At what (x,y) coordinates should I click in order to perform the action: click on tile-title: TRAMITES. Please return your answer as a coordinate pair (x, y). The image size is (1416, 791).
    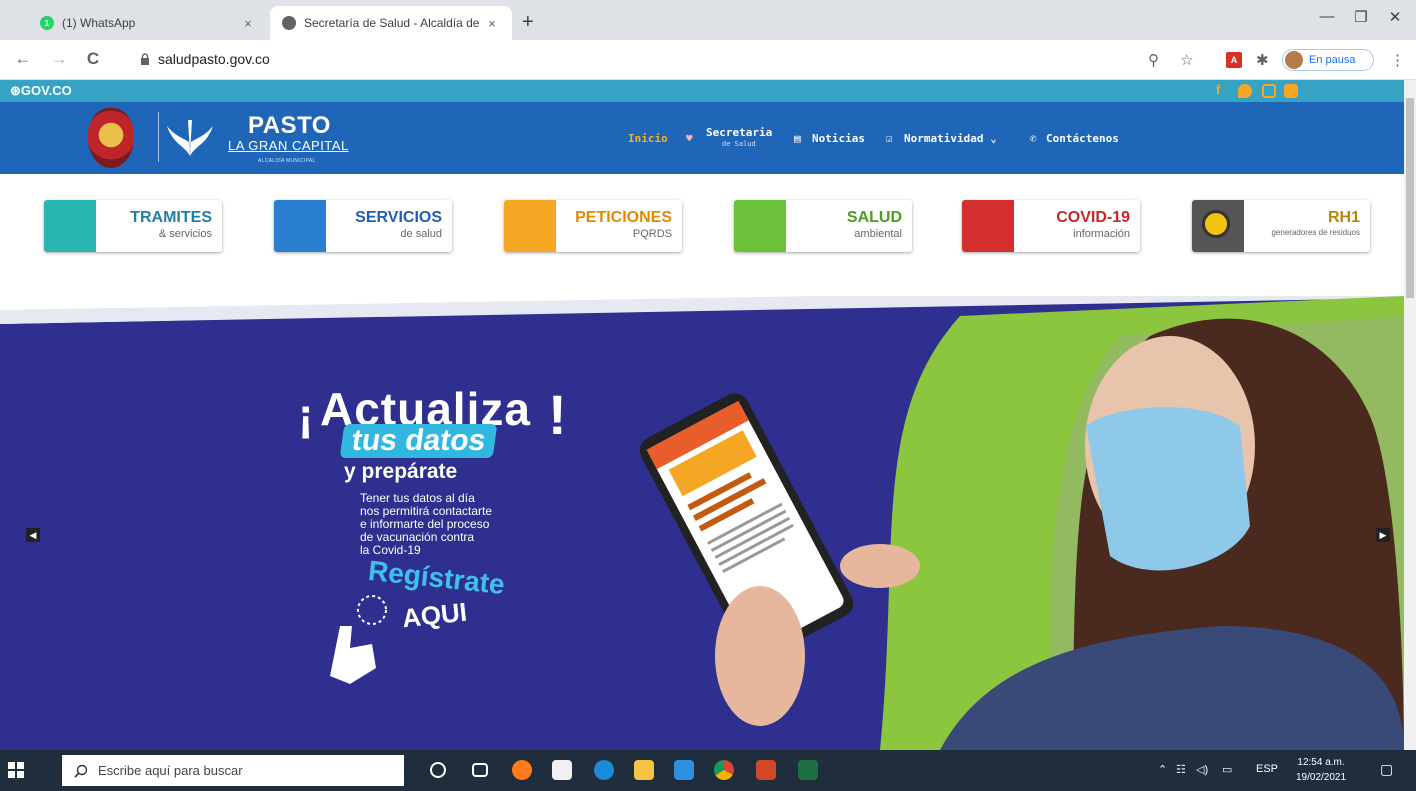
    Looking at the image, I should click on (171, 217).